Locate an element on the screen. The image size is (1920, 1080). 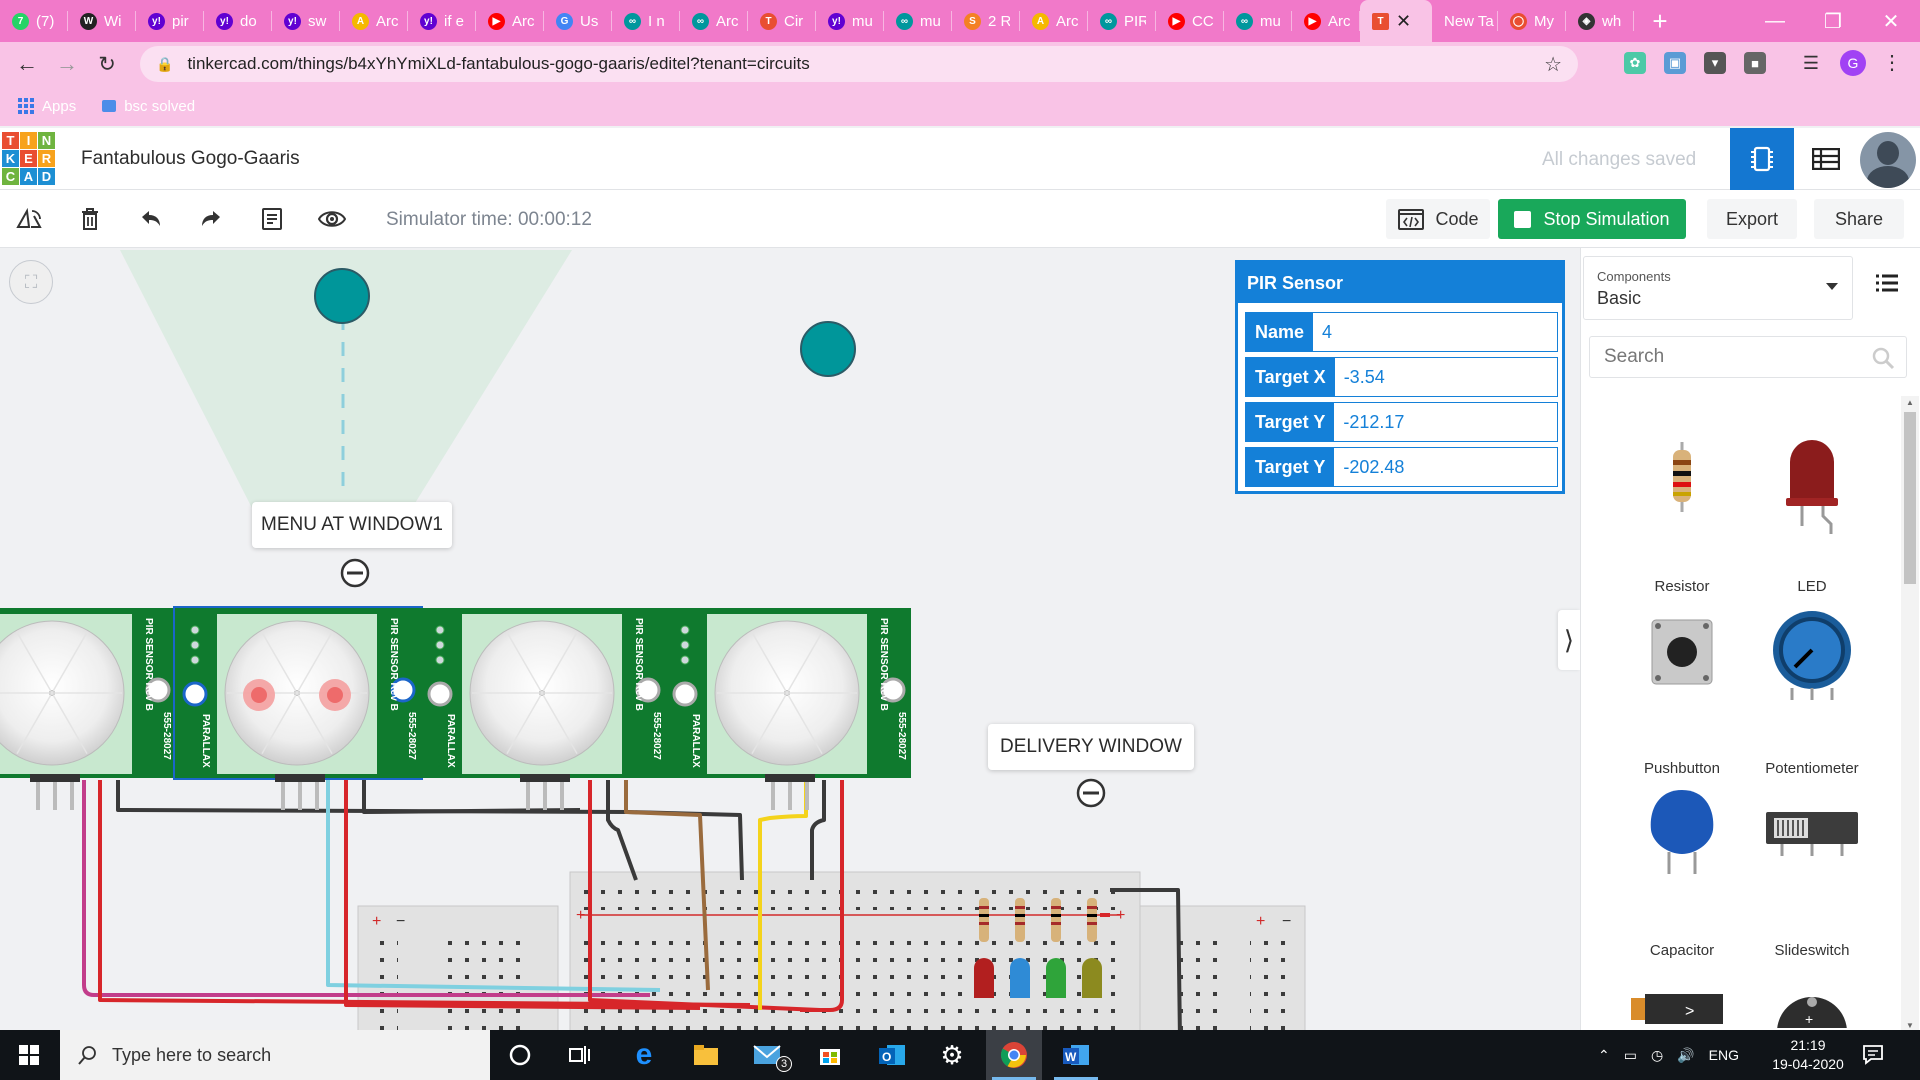
search-icon is located at coordinates (1883, 360).